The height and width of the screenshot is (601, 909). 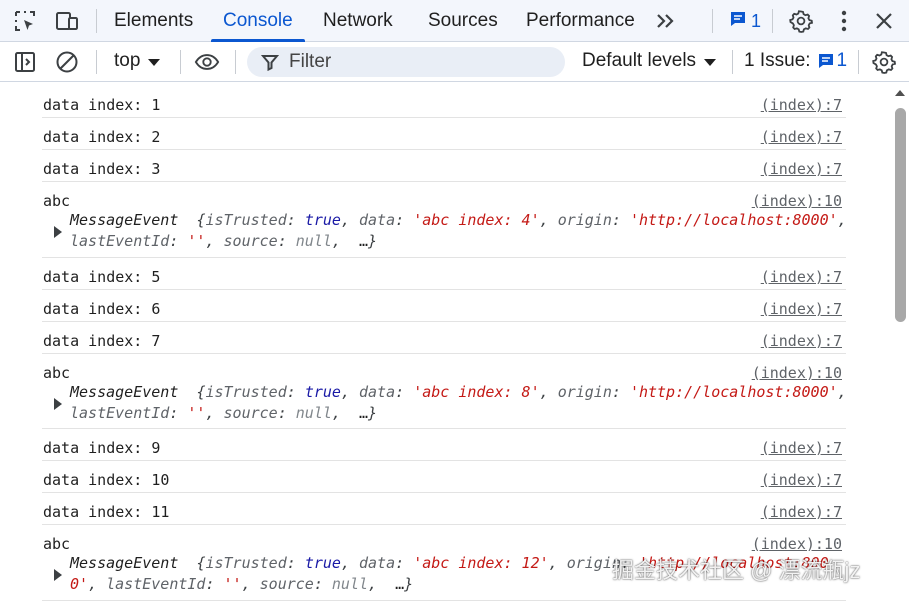 I want to click on messages-badge: 1, so click(x=745, y=21).